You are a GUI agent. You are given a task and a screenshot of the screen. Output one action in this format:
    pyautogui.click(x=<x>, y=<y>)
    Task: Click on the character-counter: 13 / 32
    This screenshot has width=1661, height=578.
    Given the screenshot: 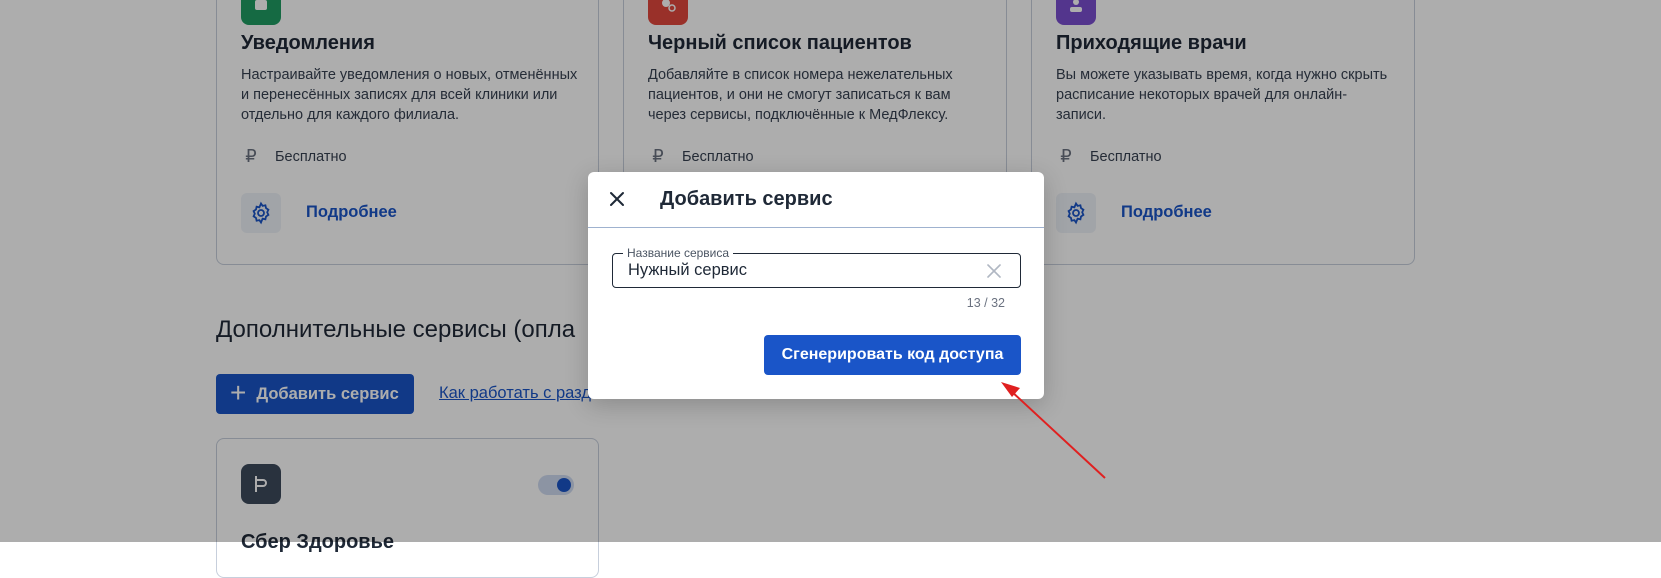 What is the action you would take?
    pyautogui.click(x=985, y=303)
    